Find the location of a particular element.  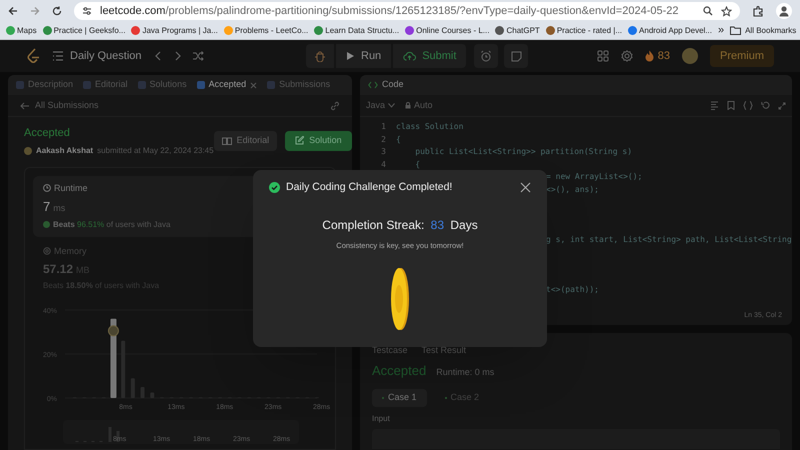

debug-button is located at coordinates (320, 56).